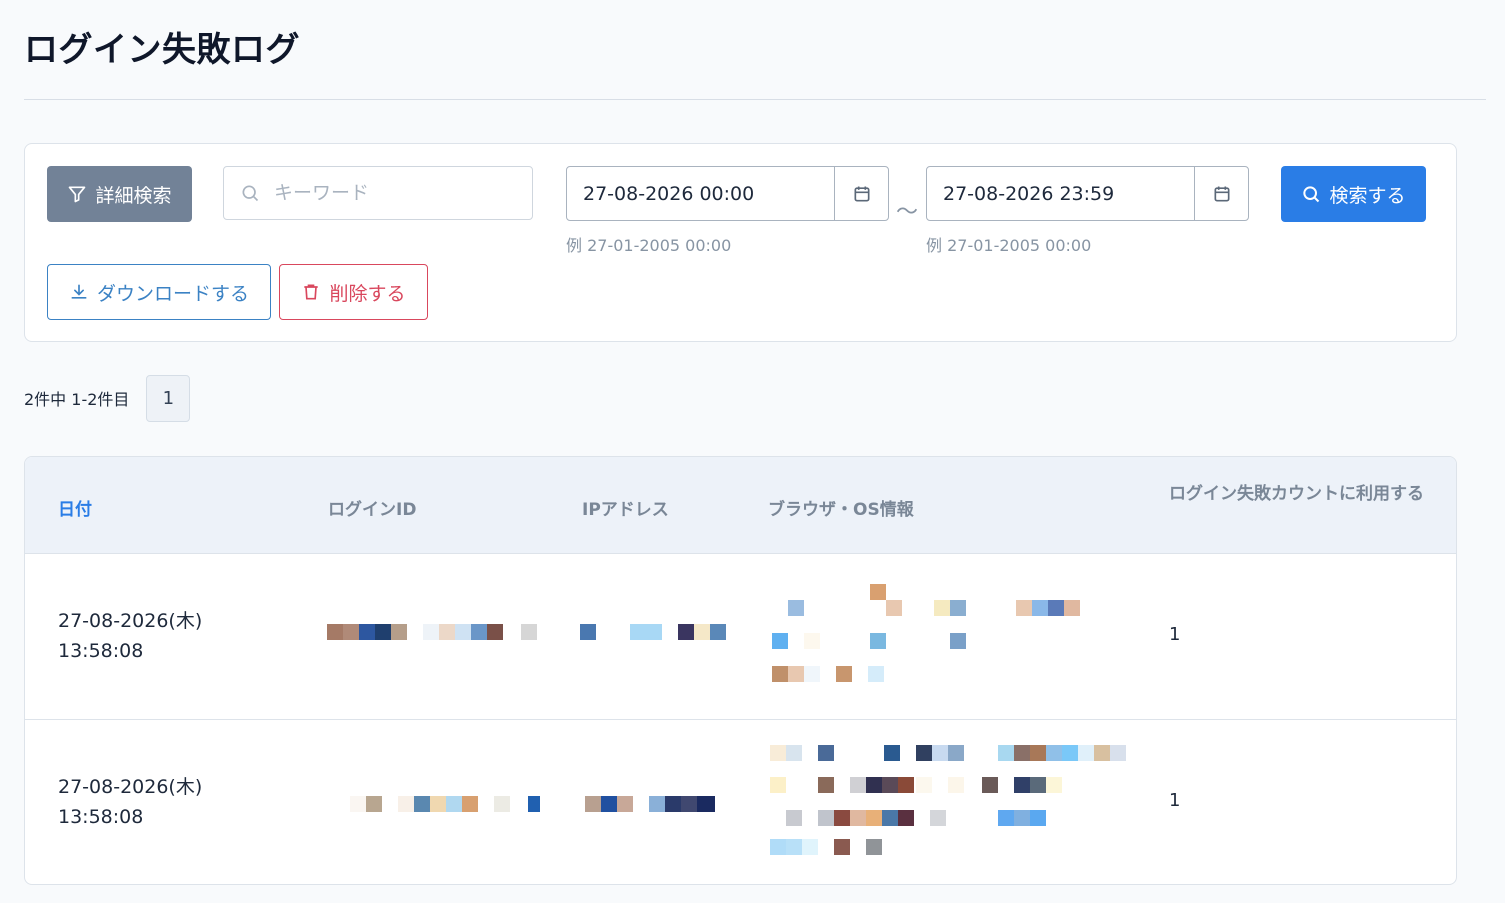 Image resolution: width=1505 pixels, height=903 pixels. What do you see at coordinates (1060, 193) in the screenshot?
I see `date-to-input` at bounding box center [1060, 193].